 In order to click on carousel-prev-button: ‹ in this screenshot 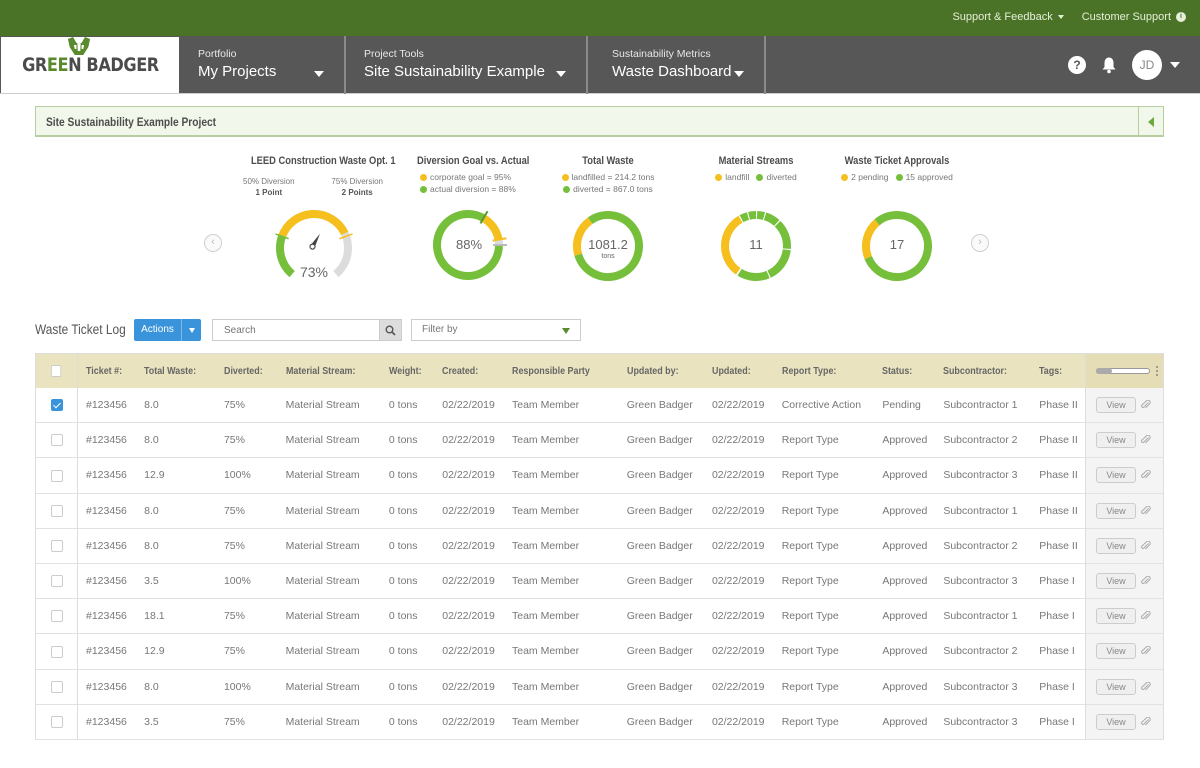, I will do `click(213, 243)`.